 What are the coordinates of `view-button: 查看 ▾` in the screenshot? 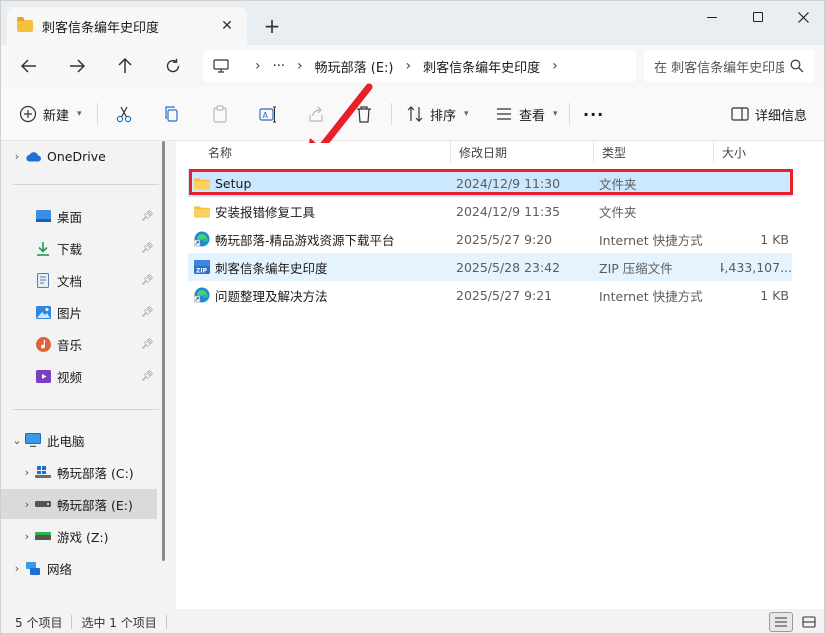 It's located at (526, 114).